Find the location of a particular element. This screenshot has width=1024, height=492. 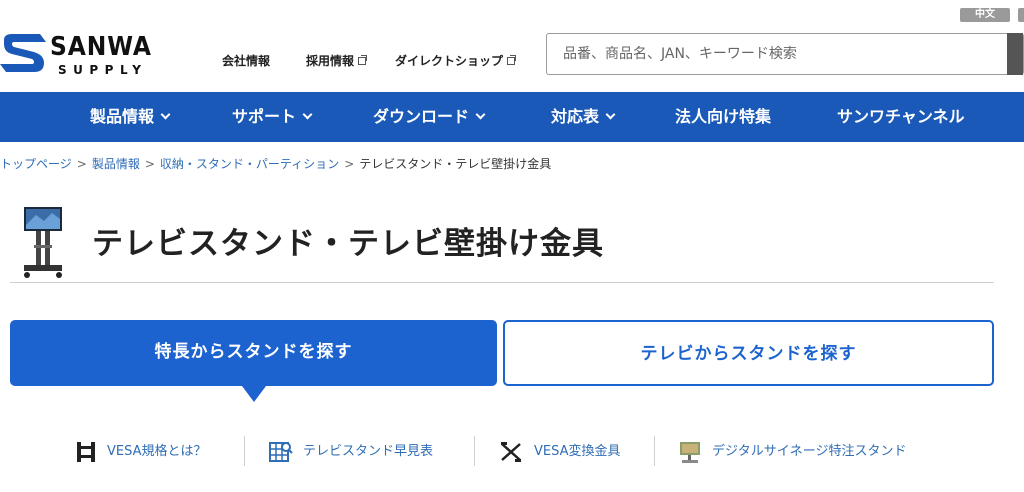

logo-supply-text: SUPPLY is located at coordinates (103, 70).